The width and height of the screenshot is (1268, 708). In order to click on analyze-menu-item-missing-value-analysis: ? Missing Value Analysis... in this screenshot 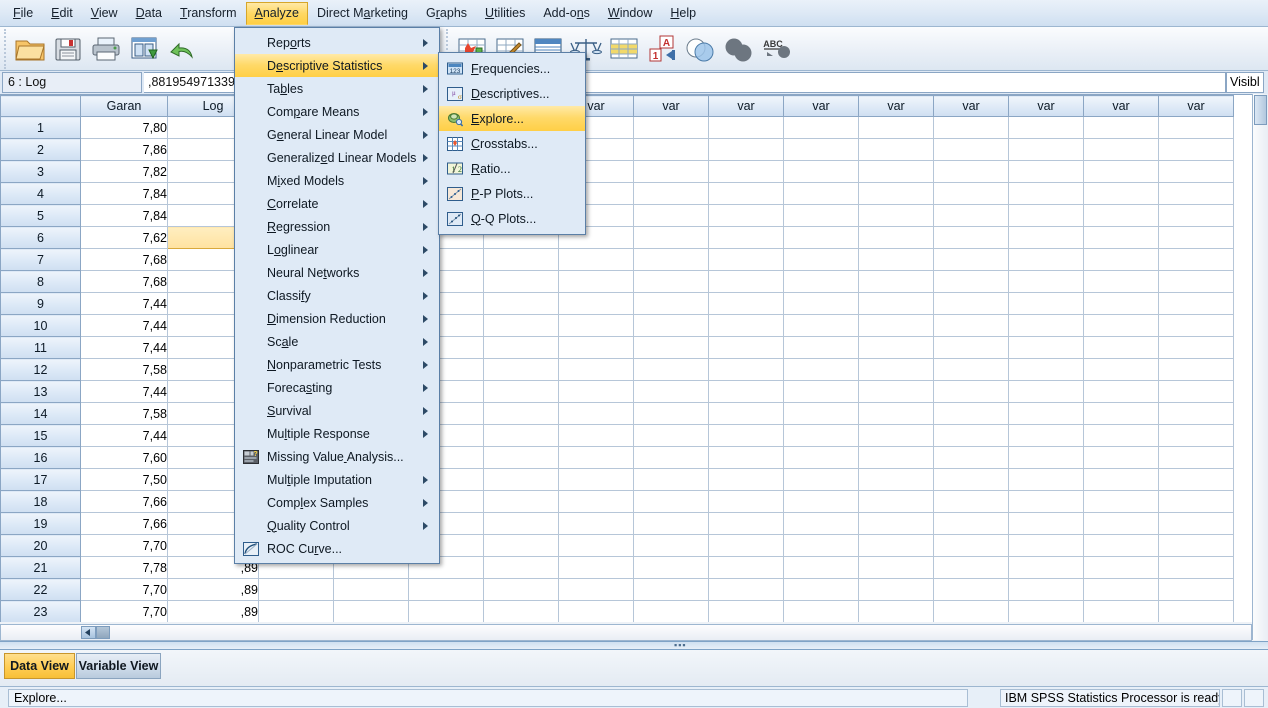, I will do `click(337, 456)`.